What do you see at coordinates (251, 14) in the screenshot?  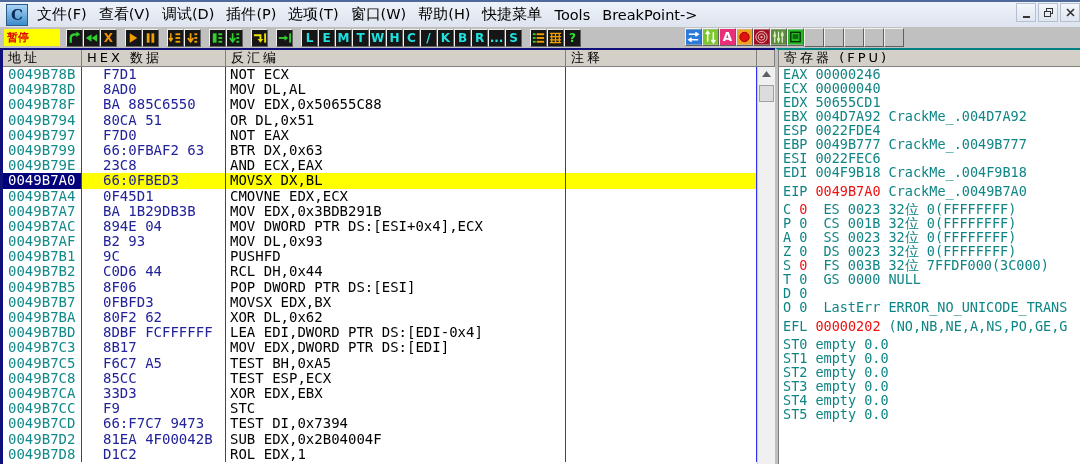 I see `menu-item: 插件(P)` at bounding box center [251, 14].